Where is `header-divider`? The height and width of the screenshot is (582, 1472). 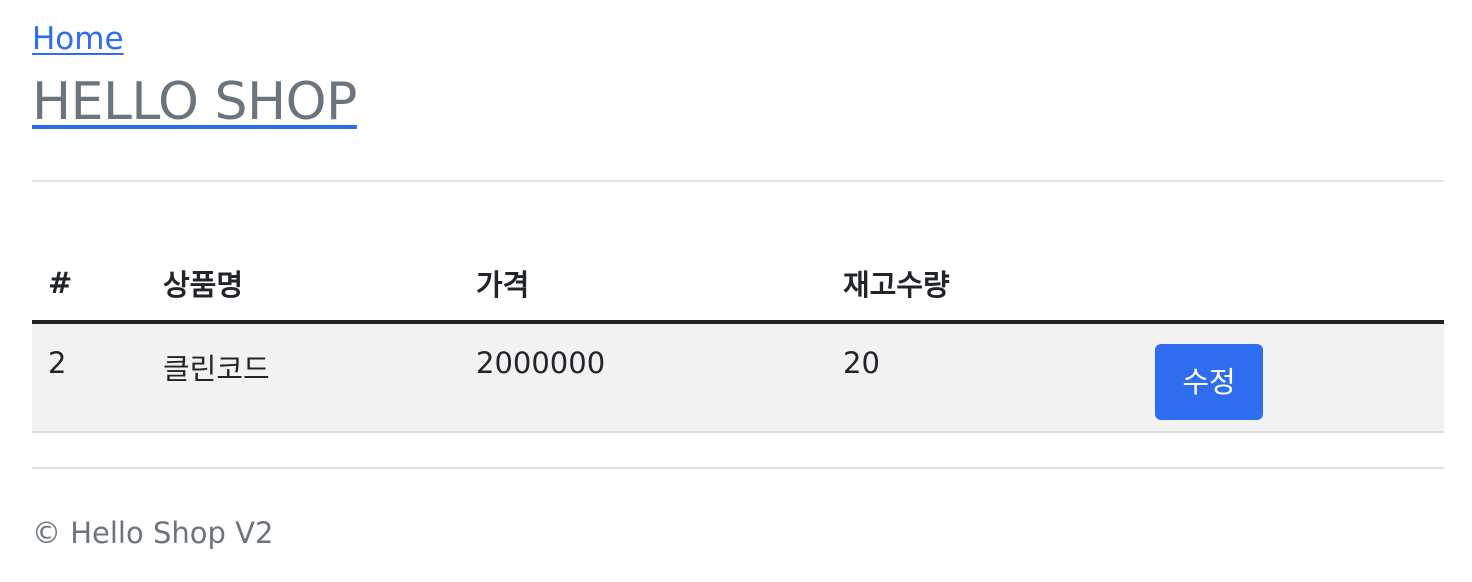
header-divider is located at coordinates (738, 181).